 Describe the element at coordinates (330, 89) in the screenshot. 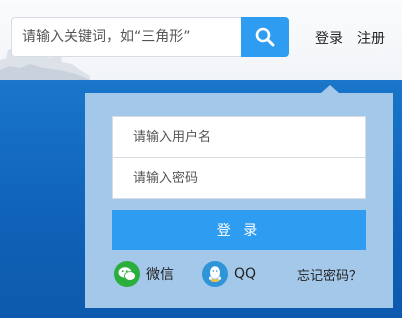

I see `panel-pointer` at that location.